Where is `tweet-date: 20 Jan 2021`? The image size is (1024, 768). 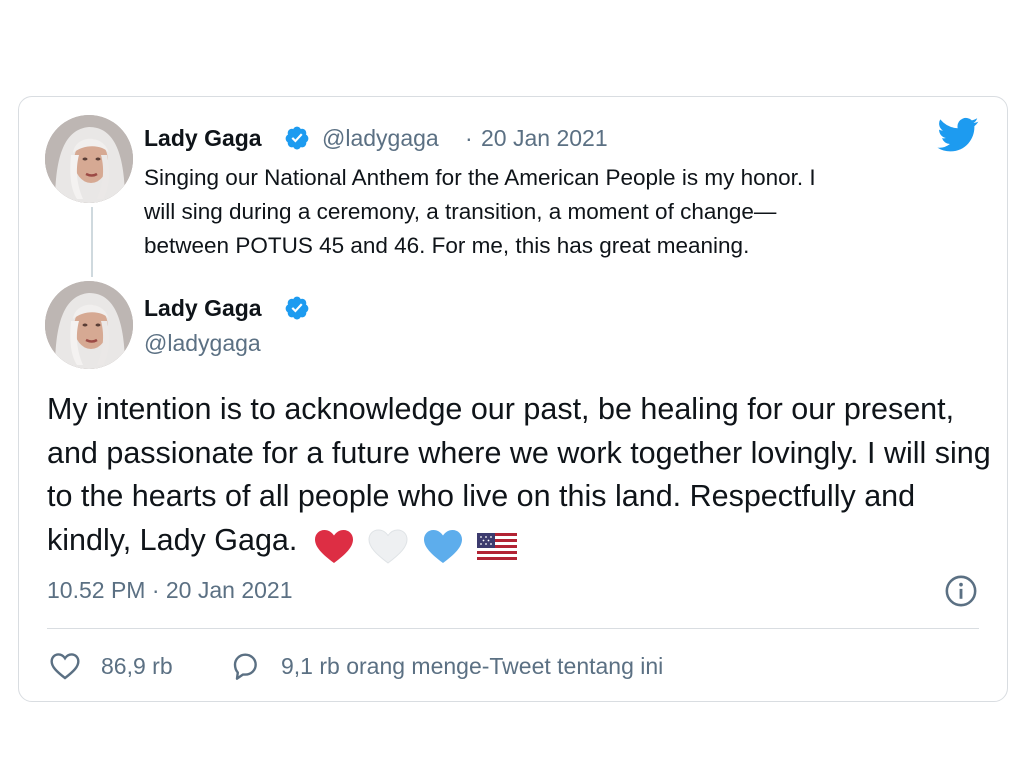 tweet-date: 20 Jan 2021 is located at coordinates (544, 138).